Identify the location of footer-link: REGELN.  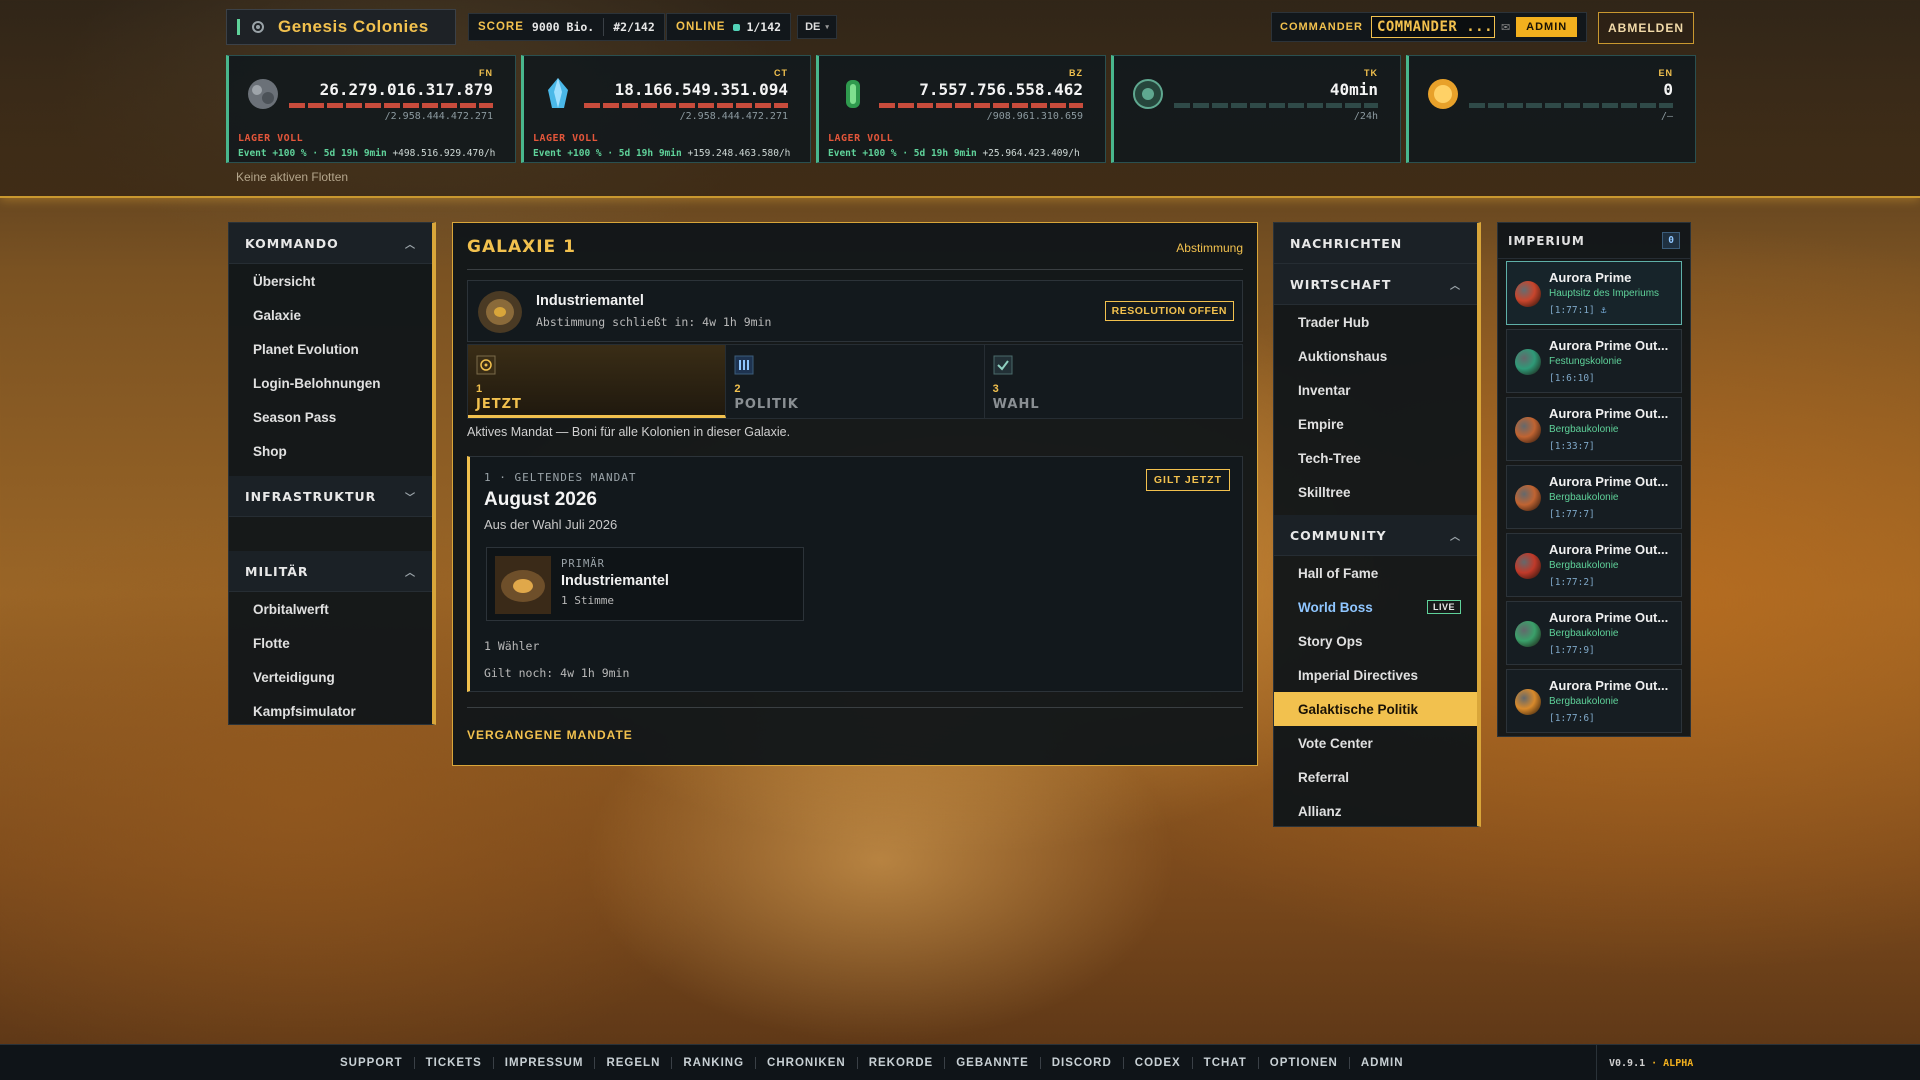
(634, 1063).